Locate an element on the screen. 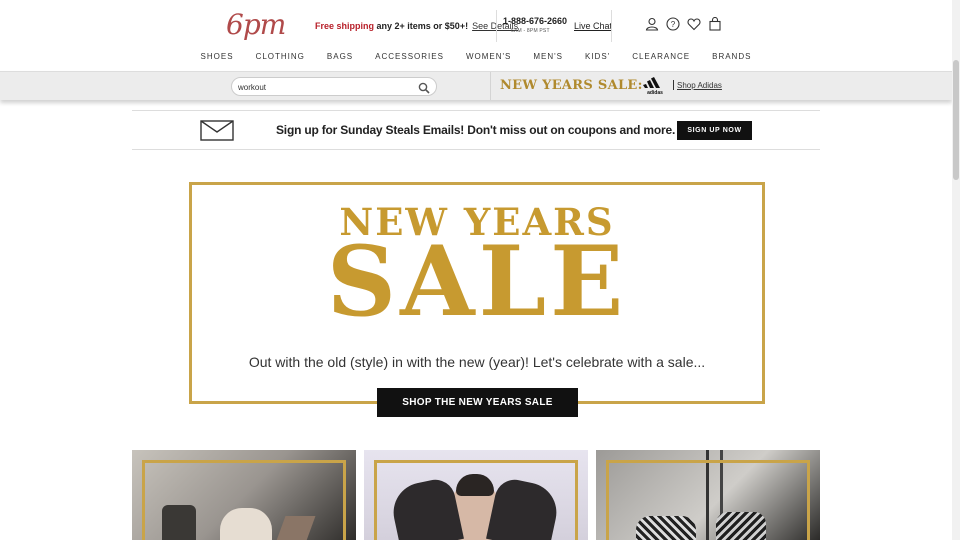 The width and height of the screenshot is (960, 540). adidas-wordmark: adidas is located at coordinates (655, 92).